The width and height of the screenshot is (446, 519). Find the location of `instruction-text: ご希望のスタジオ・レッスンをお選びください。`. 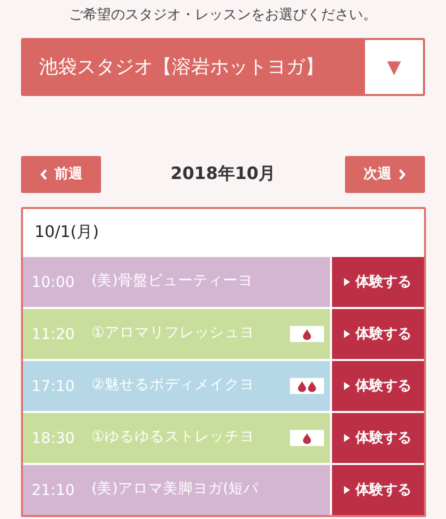

instruction-text: ご希望のスタジオ・レッスンをお選びください。 is located at coordinates (223, 15).